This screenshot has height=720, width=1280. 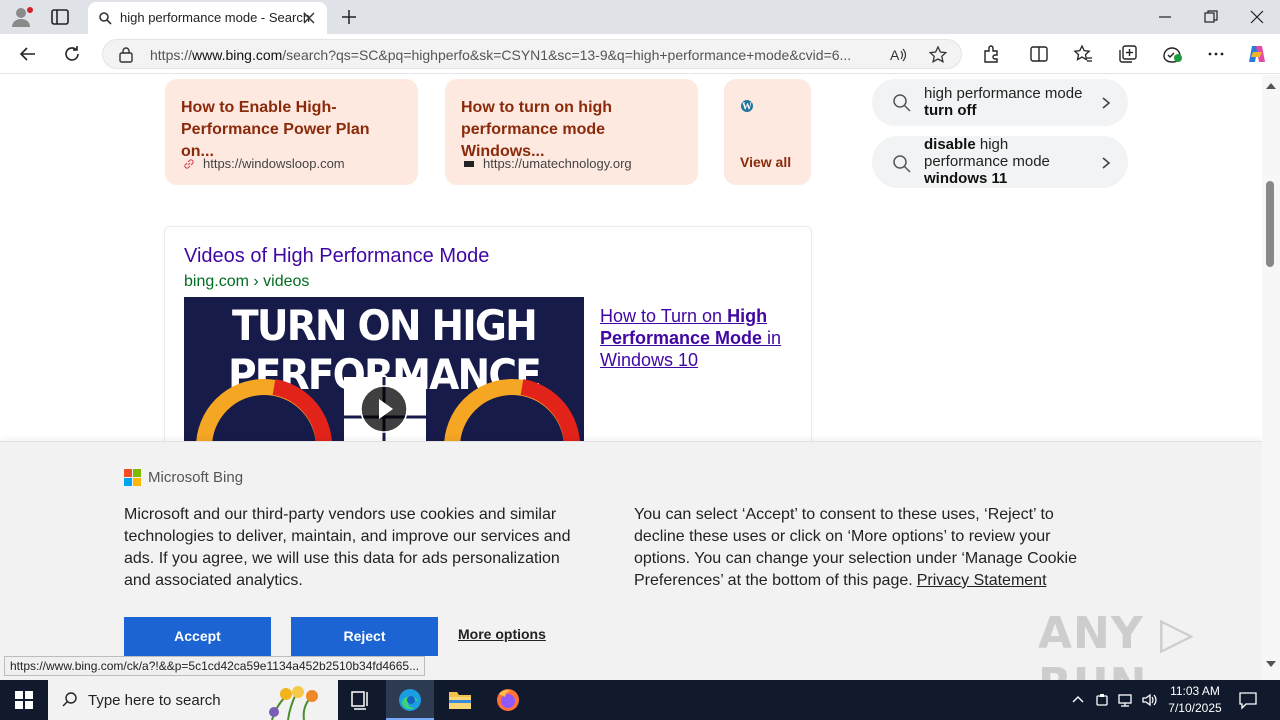 I want to click on back-icon, so click(x=28, y=54).